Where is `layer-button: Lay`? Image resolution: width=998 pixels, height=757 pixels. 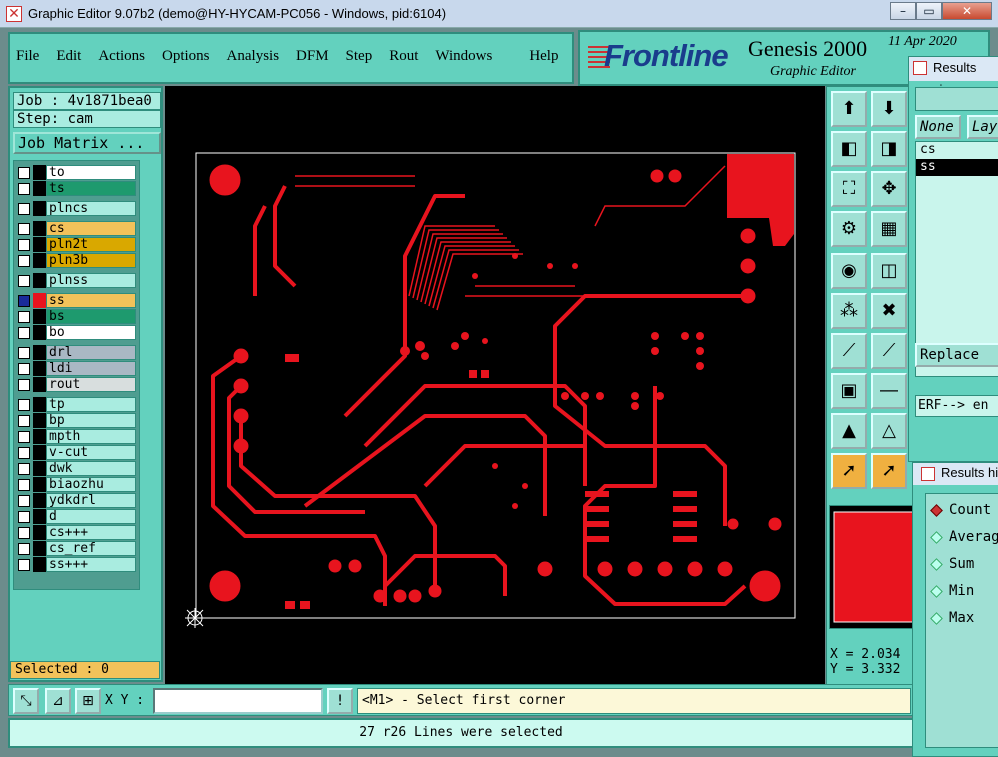 layer-button: Lay is located at coordinates (982, 127).